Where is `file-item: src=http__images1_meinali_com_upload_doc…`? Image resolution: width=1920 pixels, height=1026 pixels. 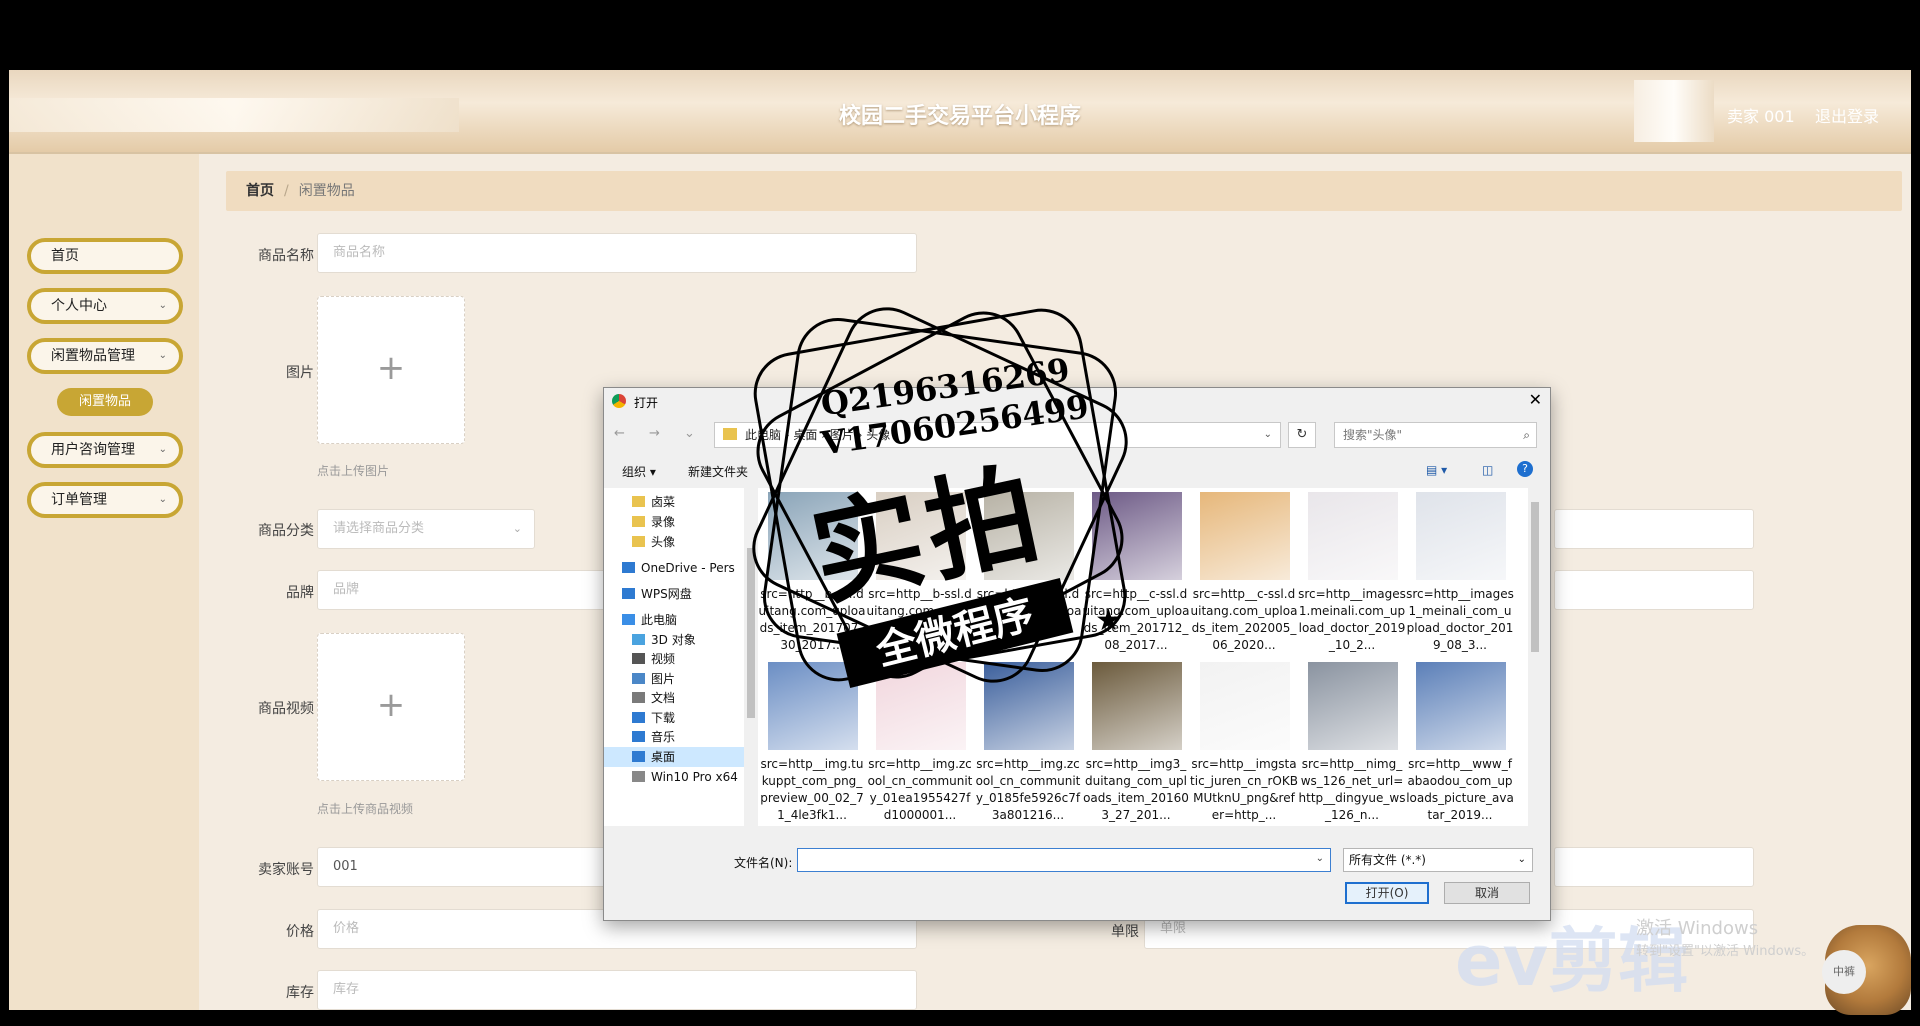 file-item: src=http__images1_meinali_com_upload_doc… is located at coordinates (1460, 572).